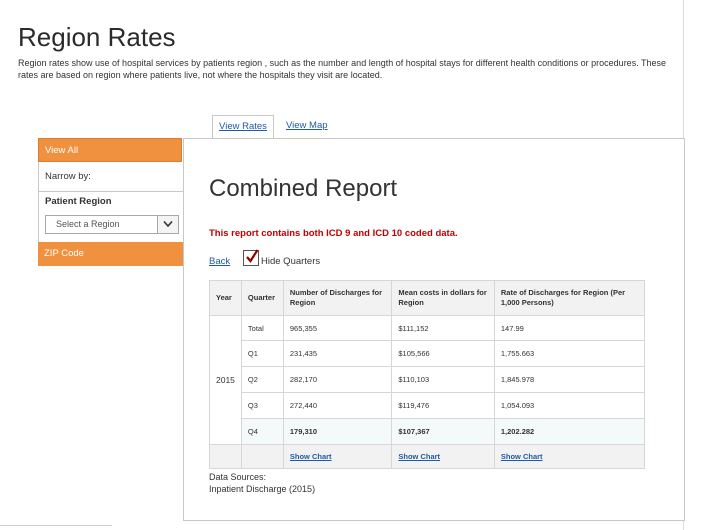 Image resolution: width=704 pixels, height=530 pixels. Describe the element at coordinates (419, 456) in the screenshot. I see `show-chart-mean-cost-link: Show Chart` at that location.